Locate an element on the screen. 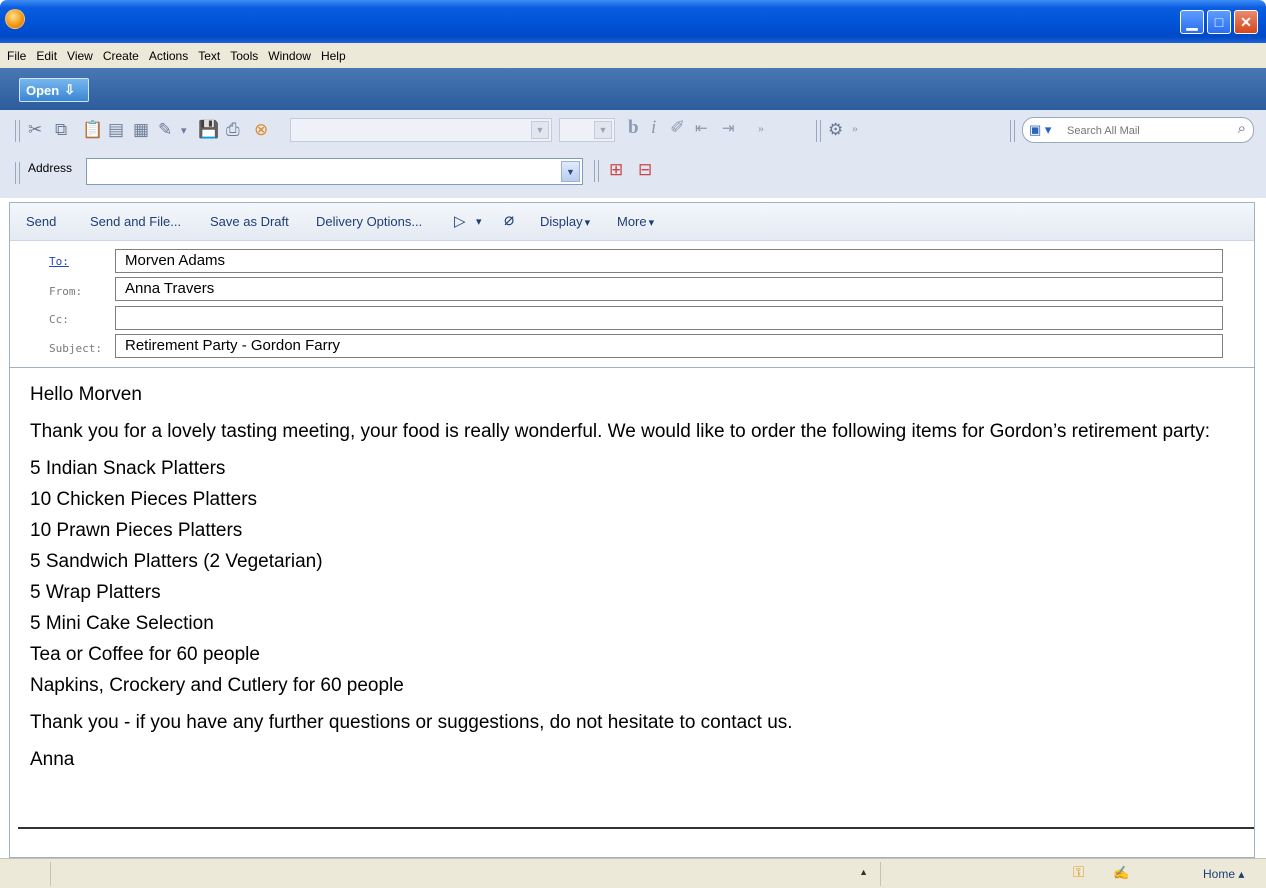 Image resolution: width=1266 pixels, height=888 pixels. from-field: Anna Travers is located at coordinates (669, 289).